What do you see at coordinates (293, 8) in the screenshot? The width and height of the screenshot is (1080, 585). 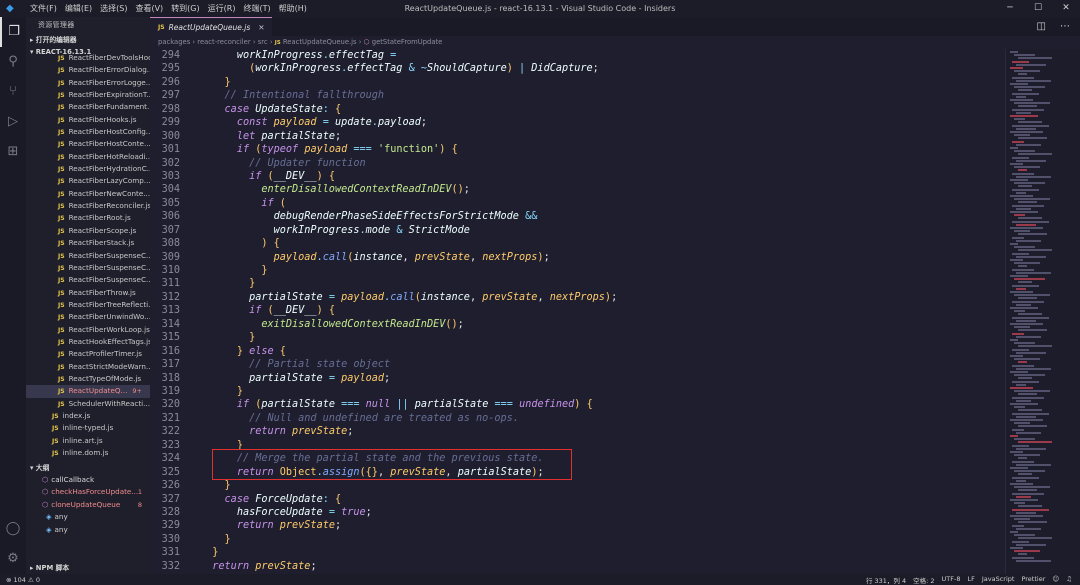 I see `menu-item: 帮助(H)` at bounding box center [293, 8].